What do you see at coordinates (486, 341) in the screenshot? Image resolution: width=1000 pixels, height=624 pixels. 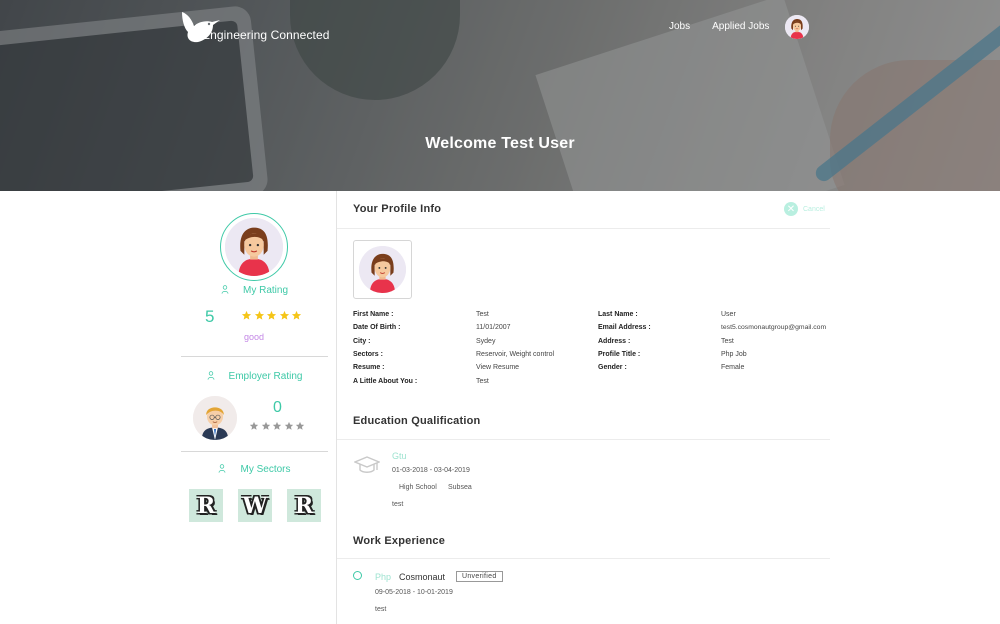 I see `city-value: Sydey` at bounding box center [486, 341].